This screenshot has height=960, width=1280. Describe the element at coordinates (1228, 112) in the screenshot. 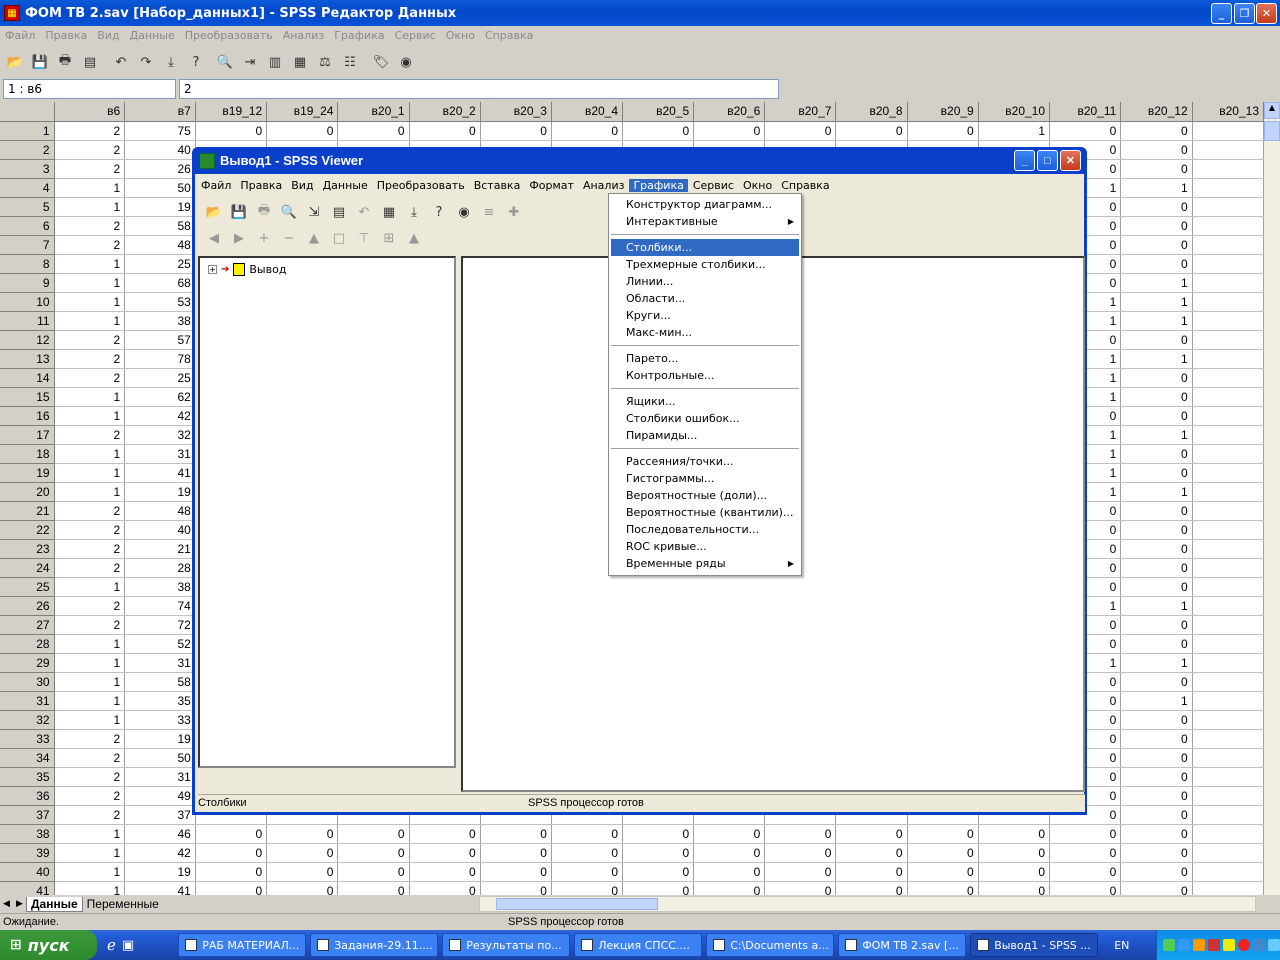

I see `column-header: в20_13` at that location.